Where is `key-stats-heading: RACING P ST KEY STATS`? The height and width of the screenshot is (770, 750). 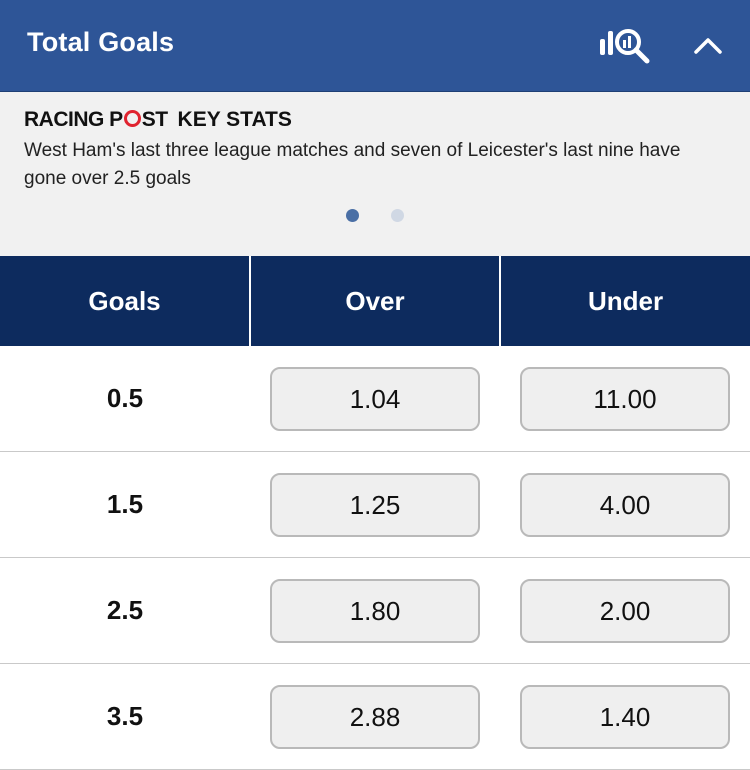 key-stats-heading: RACING P ST KEY STATS is located at coordinates (158, 121).